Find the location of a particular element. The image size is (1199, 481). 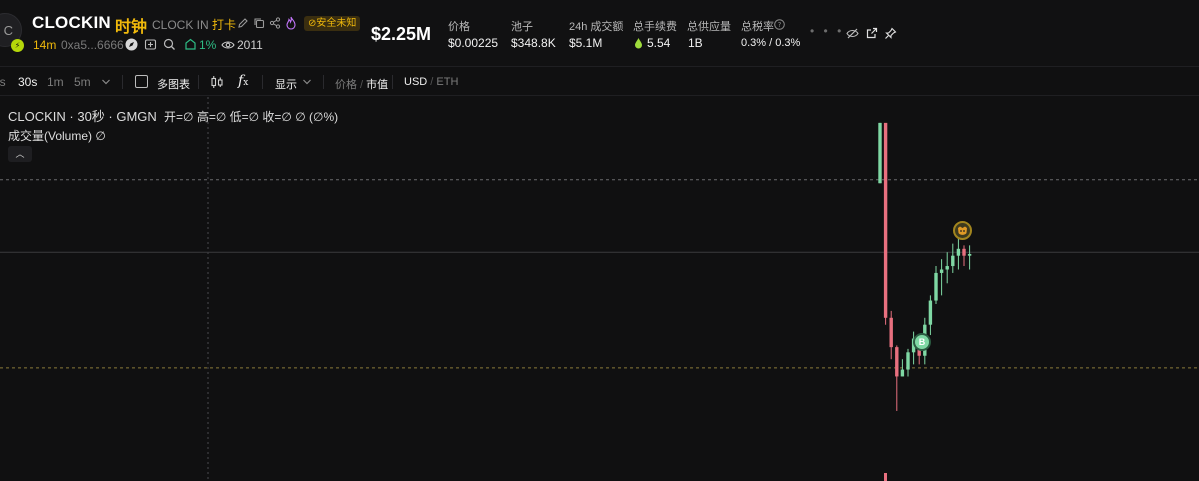

token-symbol: CLOCKIN is located at coordinates (71, 22).